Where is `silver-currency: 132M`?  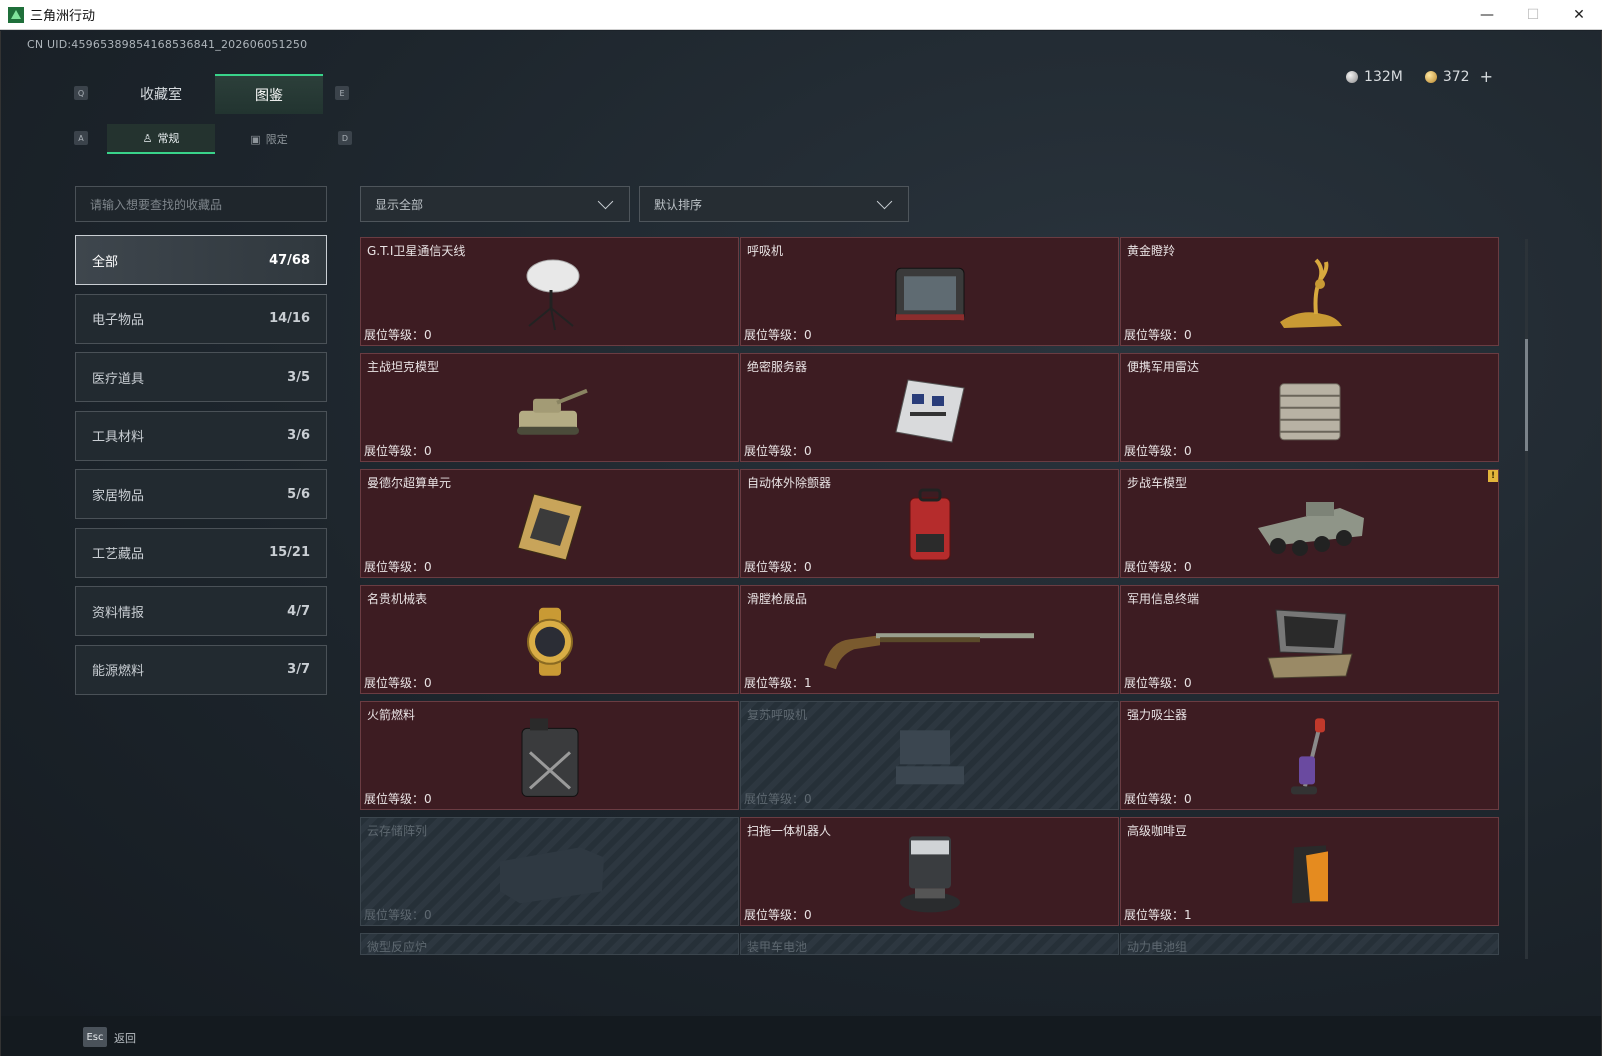
silver-currency: 132M is located at coordinates (1374, 77).